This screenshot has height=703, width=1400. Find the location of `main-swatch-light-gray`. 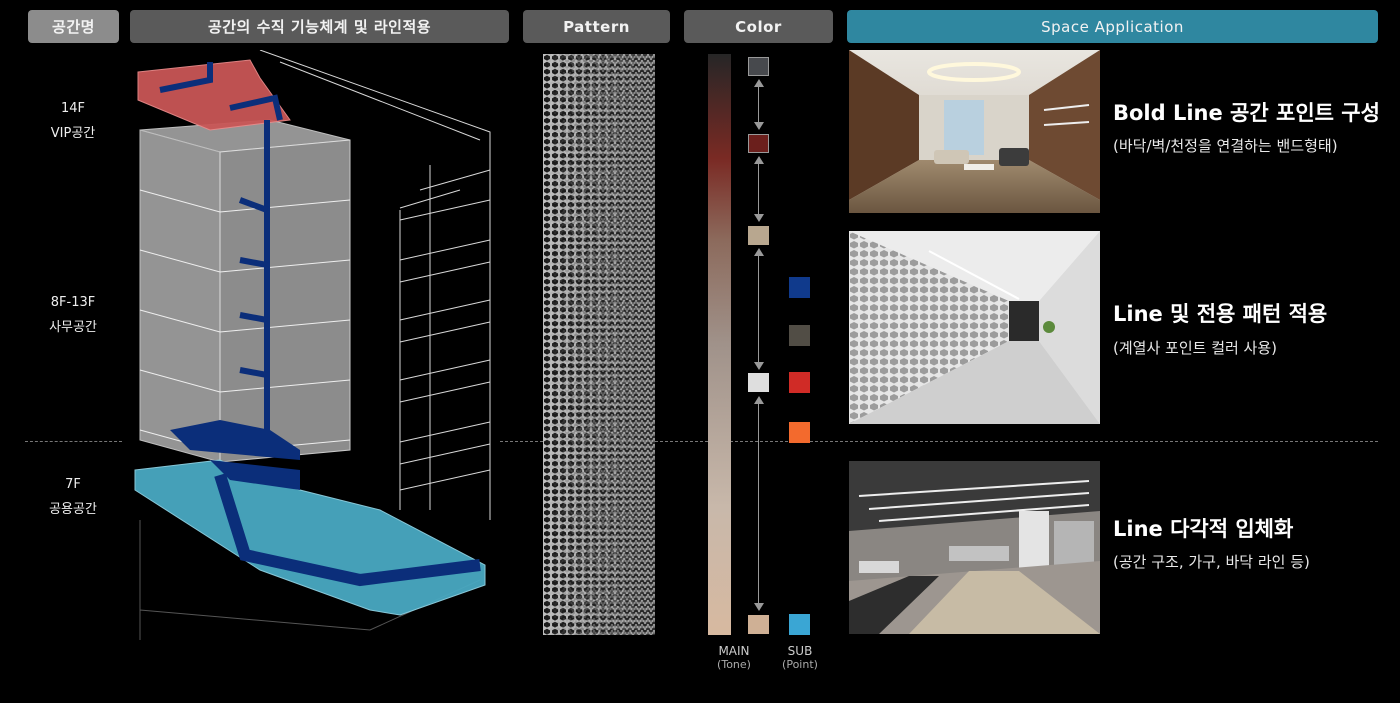

main-swatch-light-gray is located at coordinates (758, 382).